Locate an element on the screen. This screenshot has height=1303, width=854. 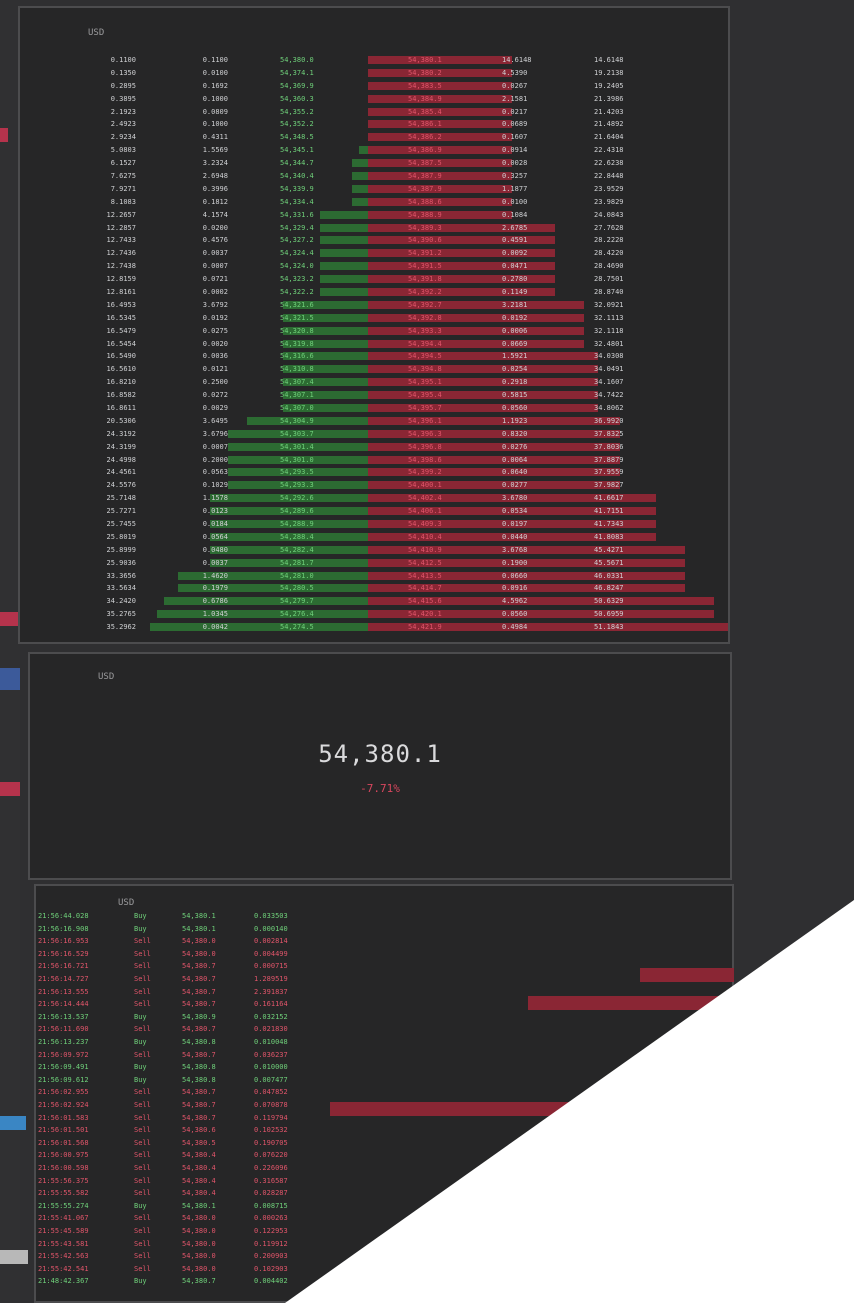
trade-time: 21:56:11.690 is located at coordinates (63, 1029).